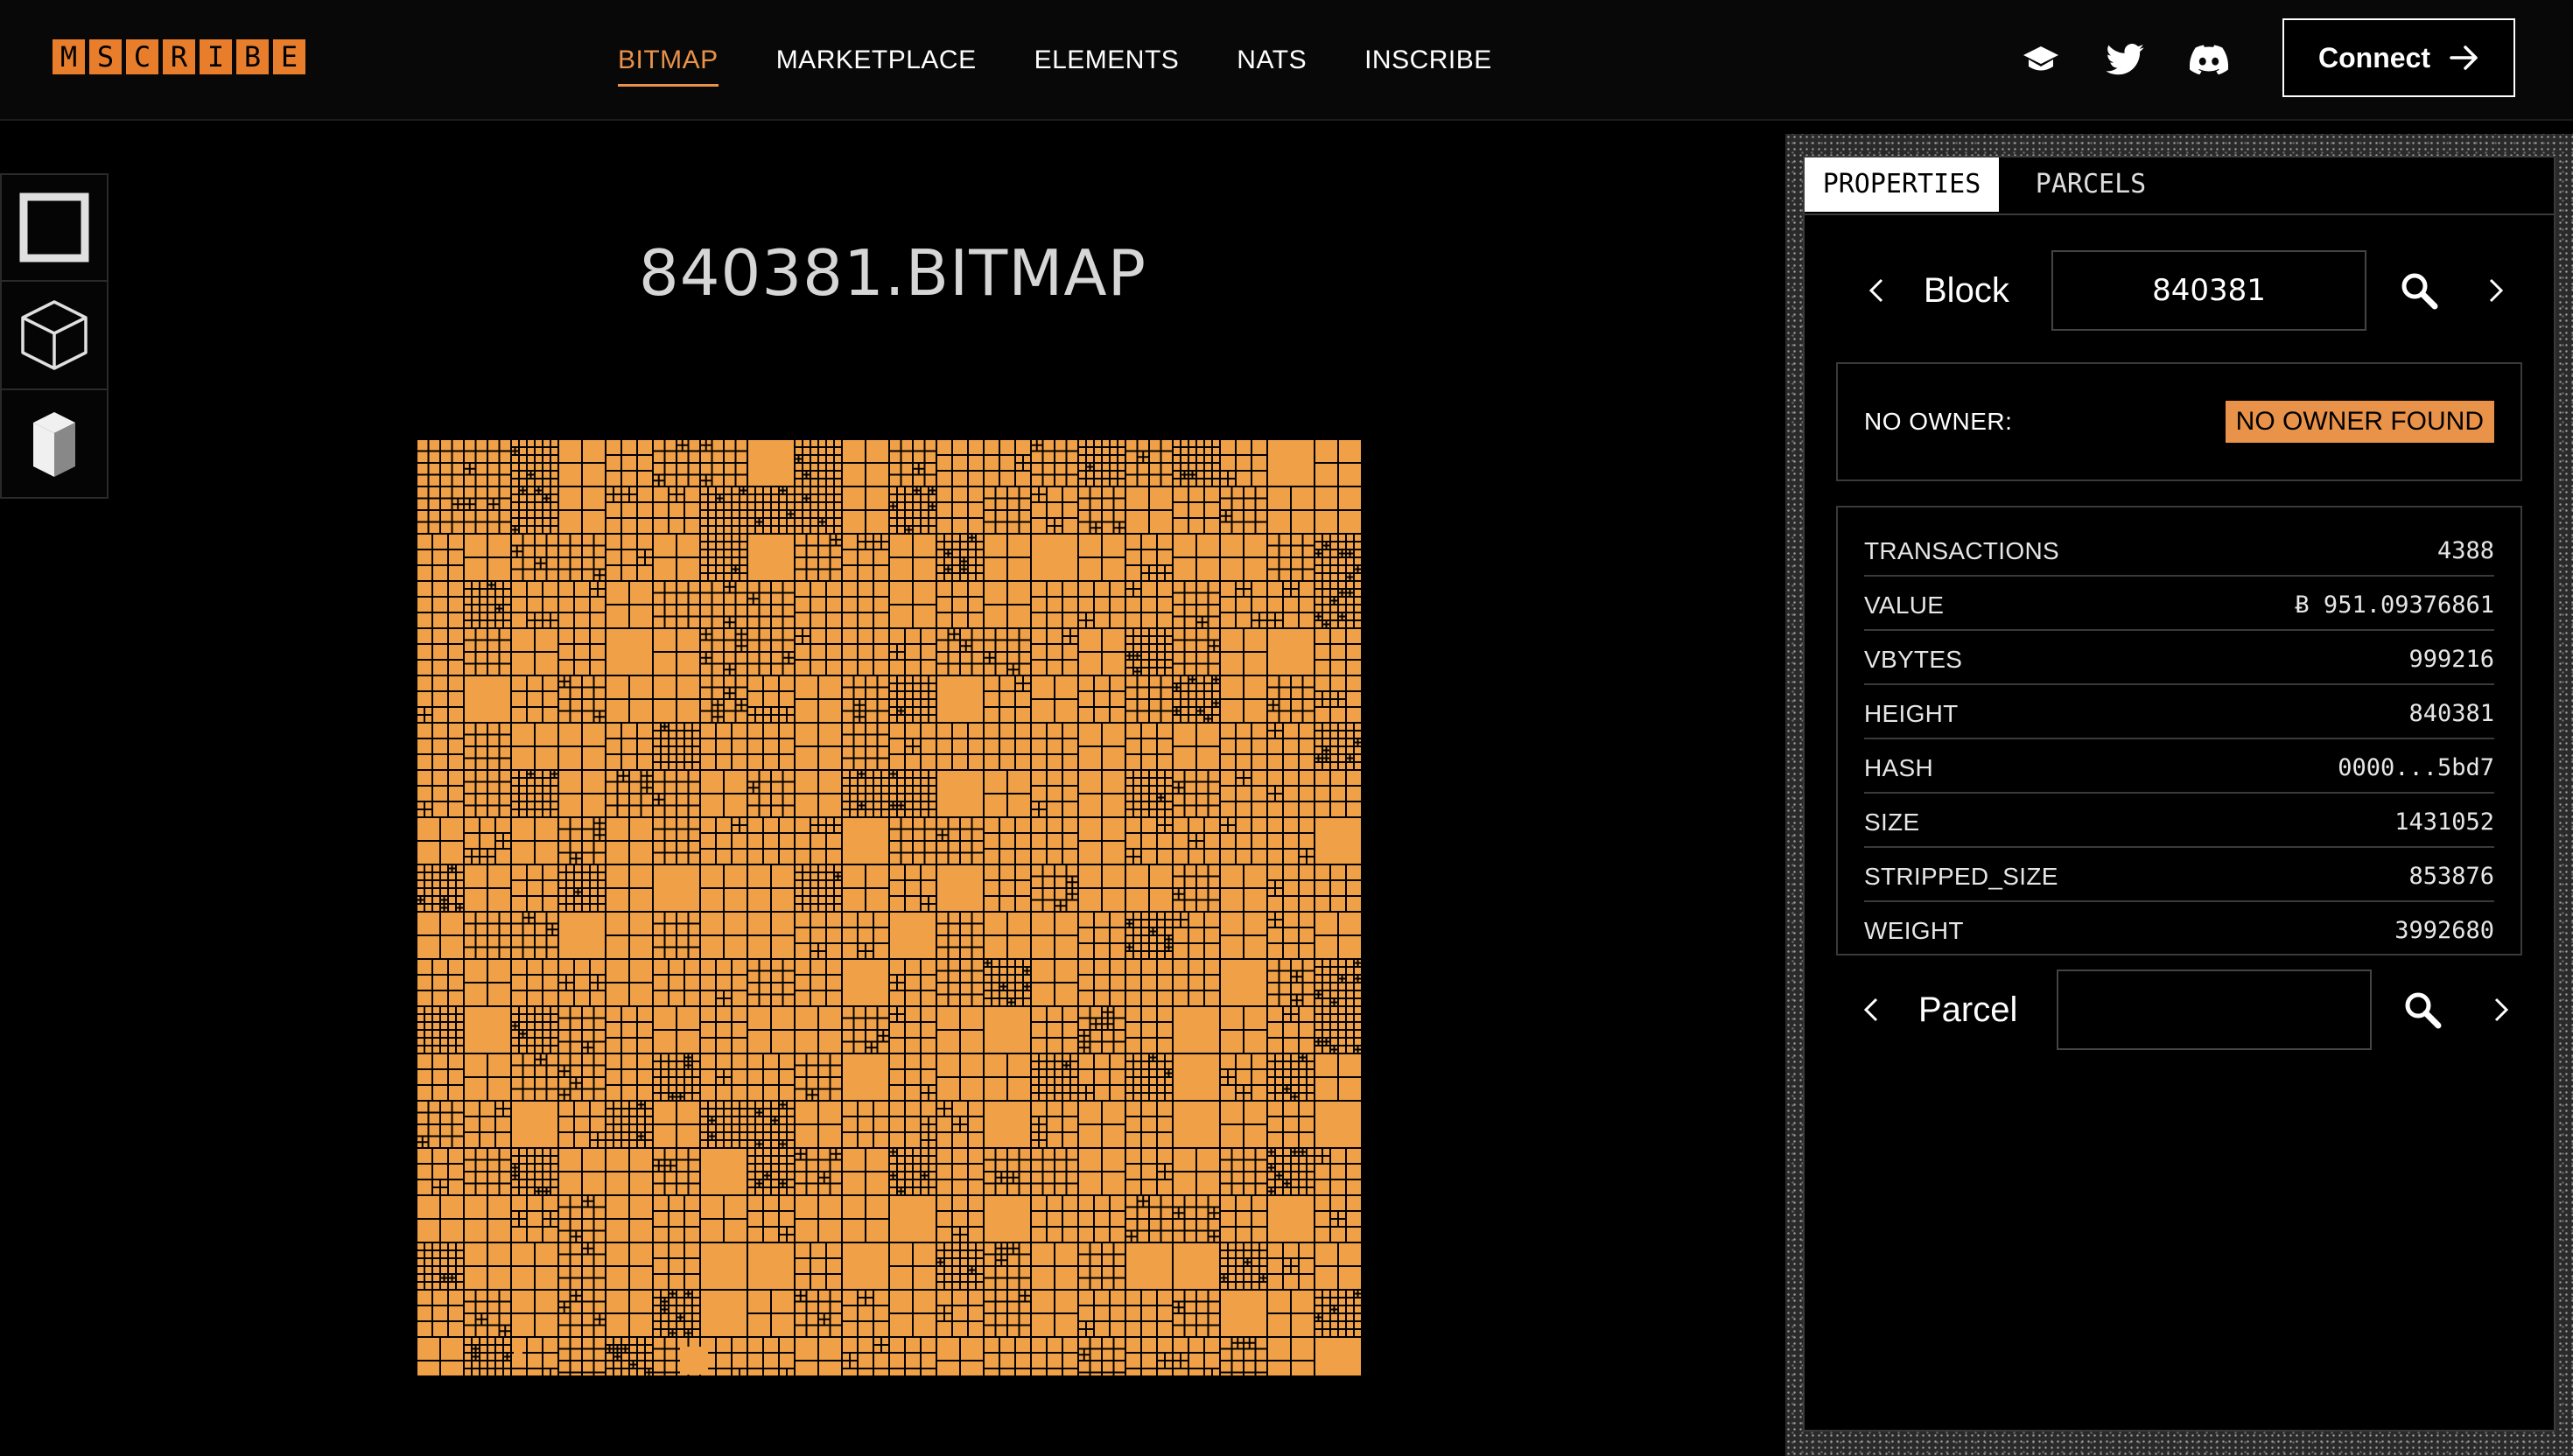  Describe the element at coordinates (2125, 59) in the screenshot. I see `twitter-icon` at that location.